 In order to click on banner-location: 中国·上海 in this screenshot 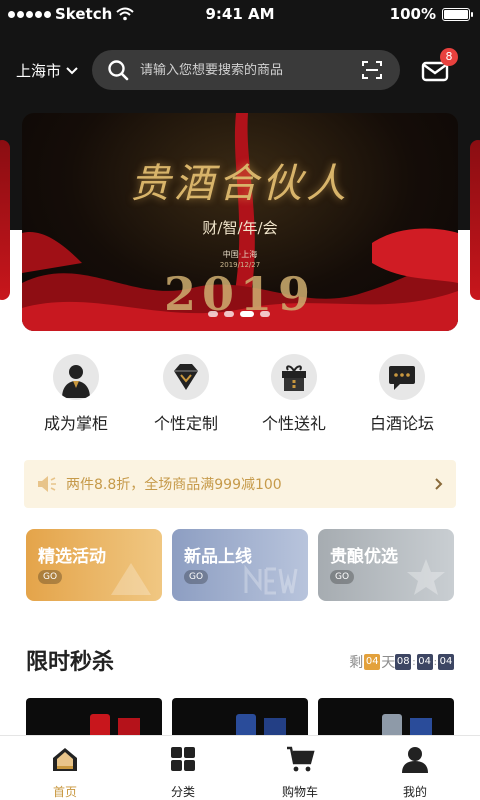, I will do `click(240, 254)`.